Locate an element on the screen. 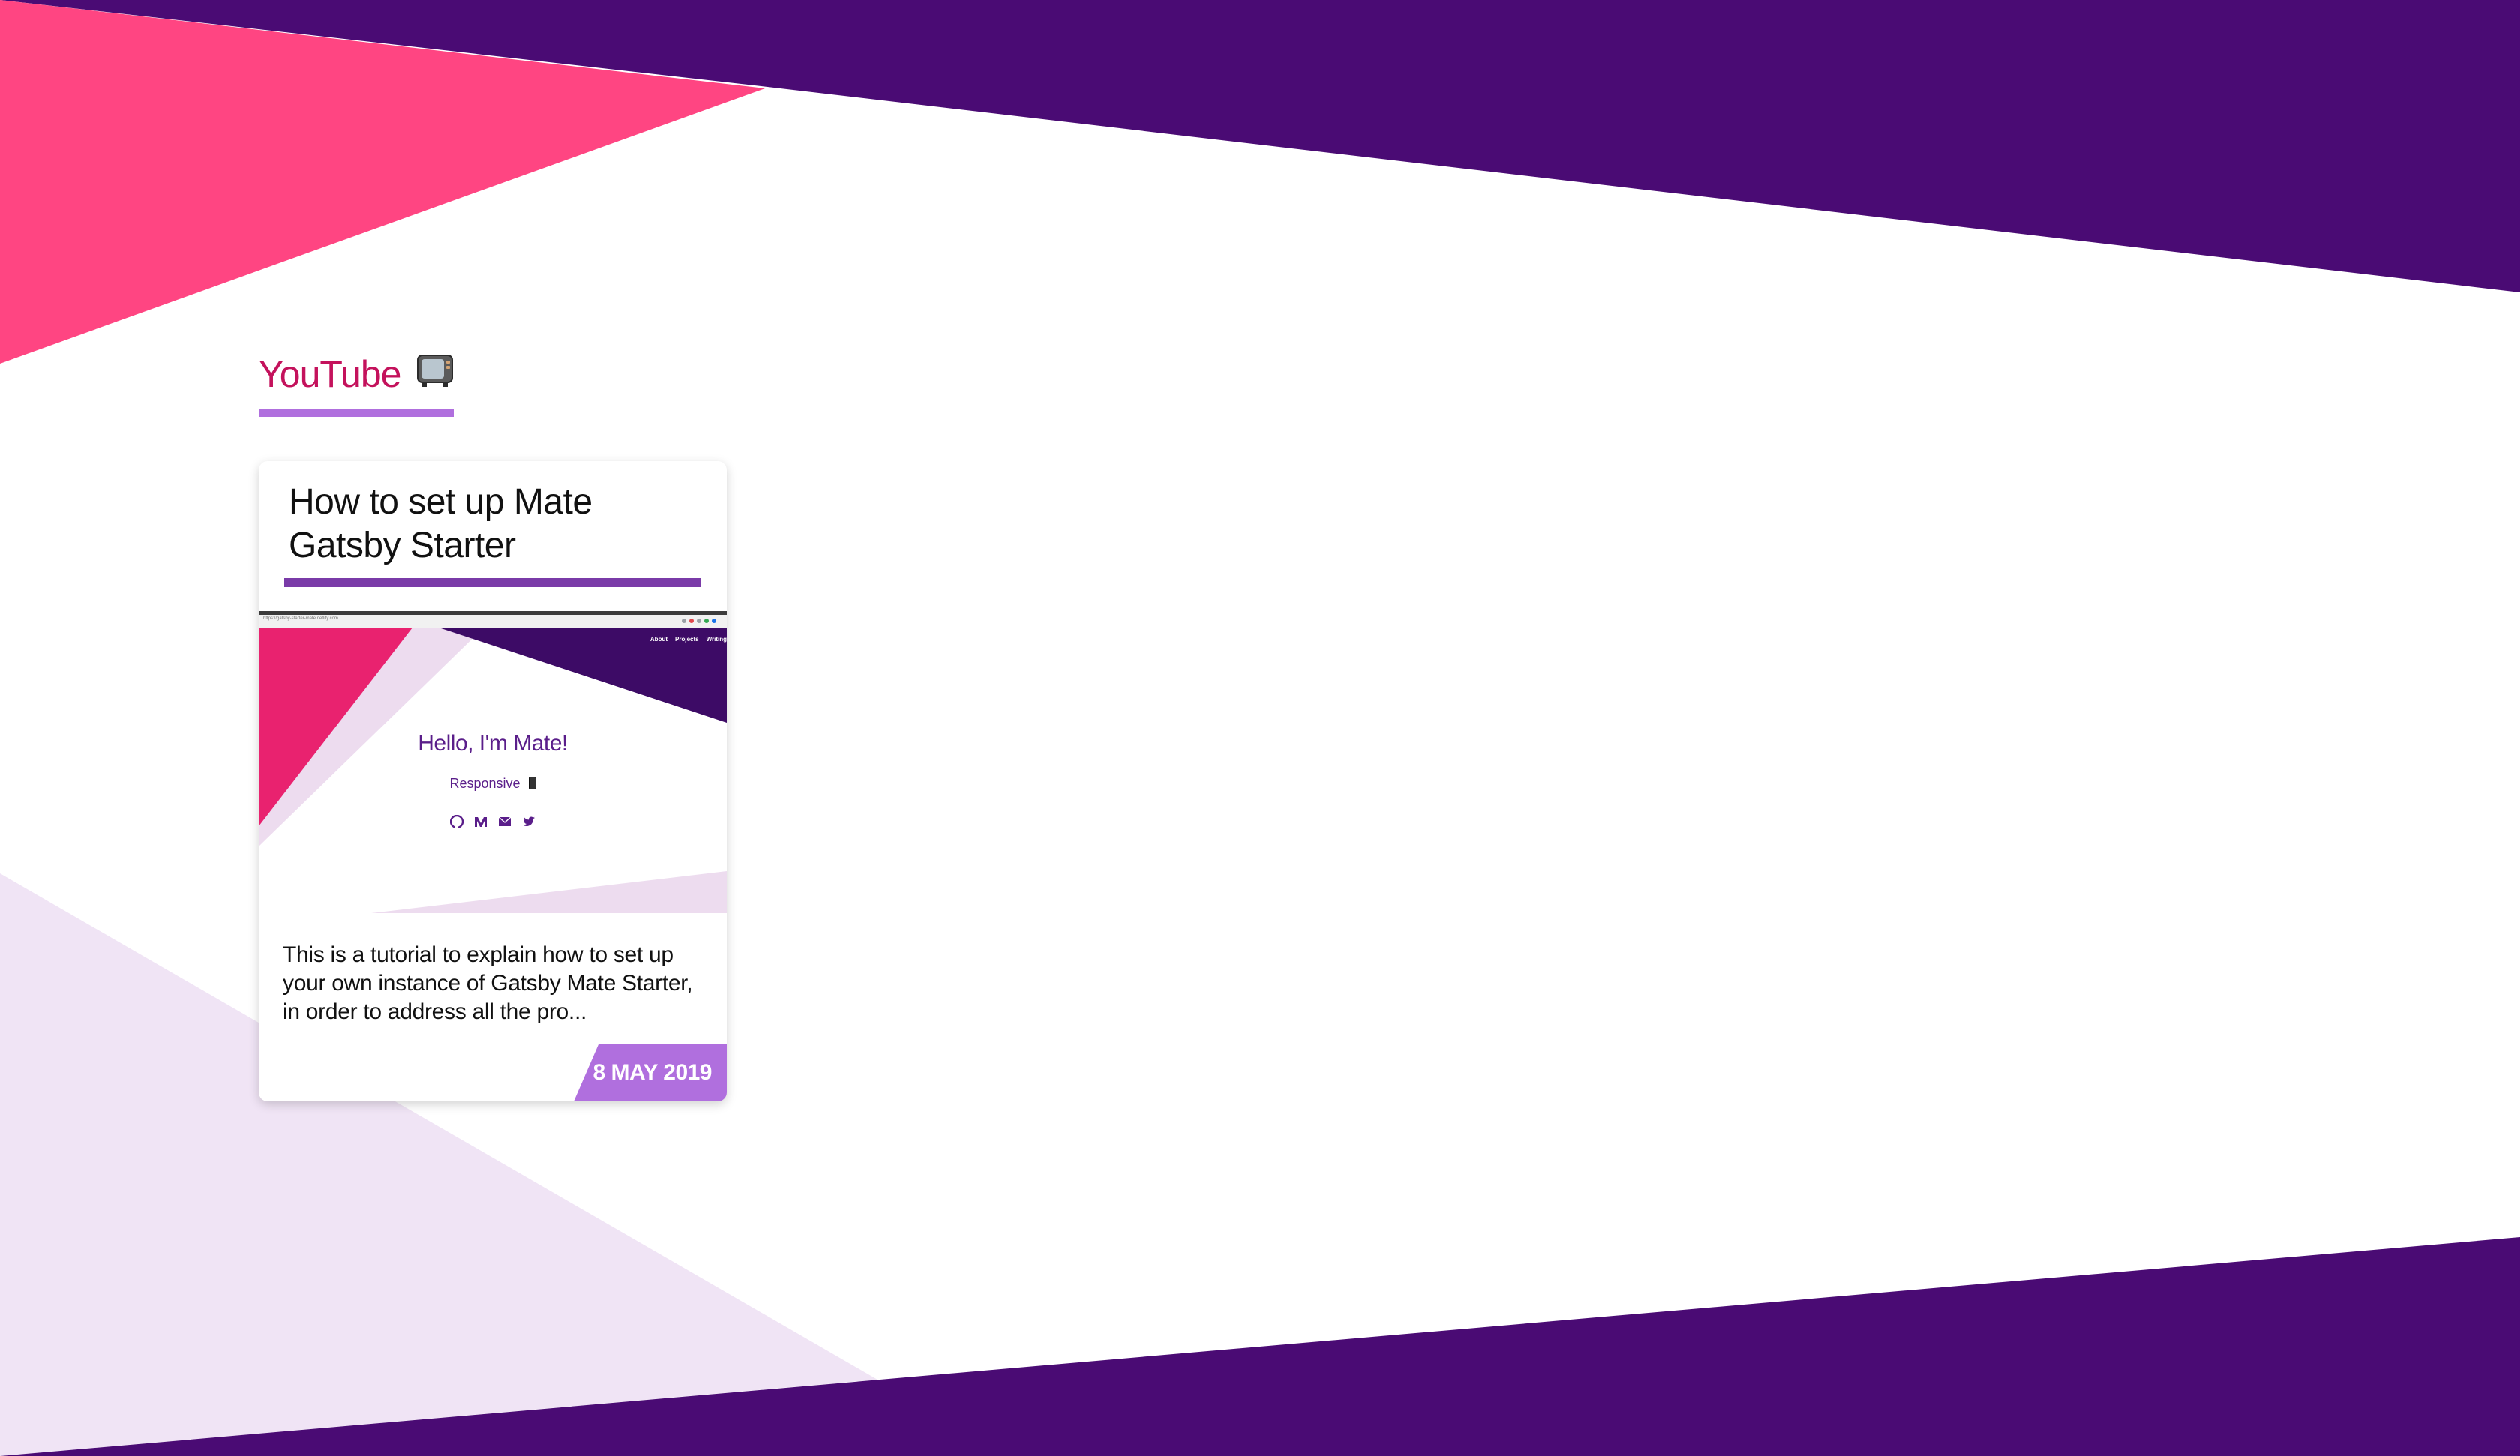 The image size is (2520, 1456). thumbnail-greeting: Hello, I'm Mate! is located at coordinates (493, 743).